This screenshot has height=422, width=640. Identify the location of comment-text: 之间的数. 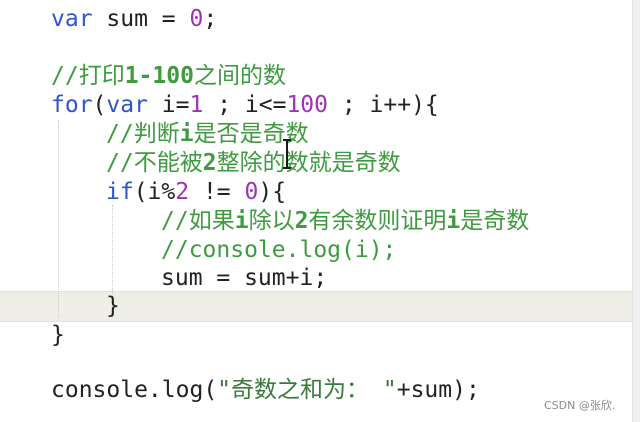
(239, 76).